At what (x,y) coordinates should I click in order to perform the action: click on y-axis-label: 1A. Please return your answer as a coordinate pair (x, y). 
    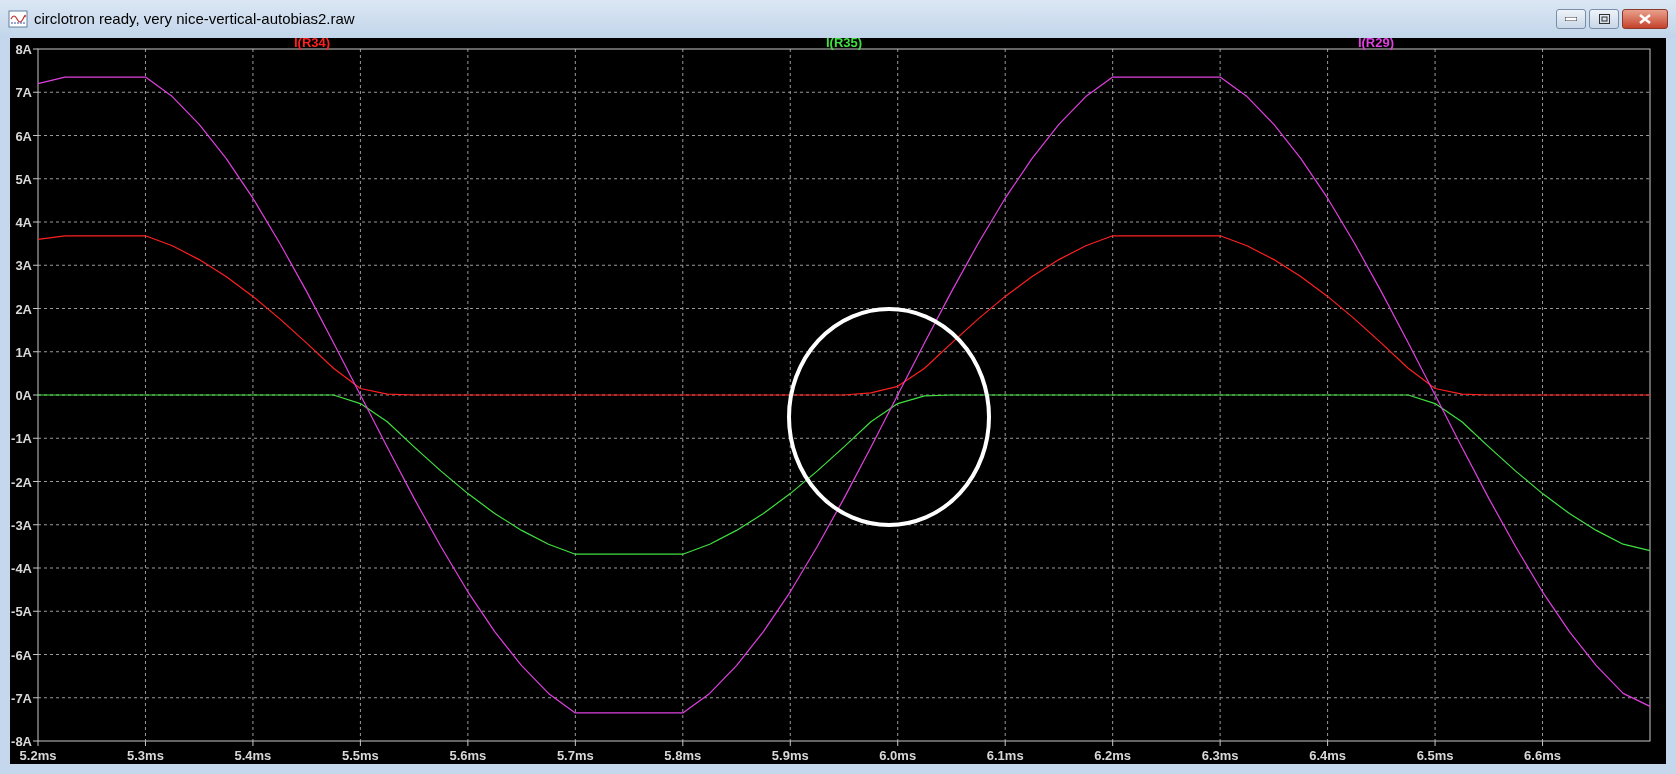
    Looking at the image, I should click on (23, 352).